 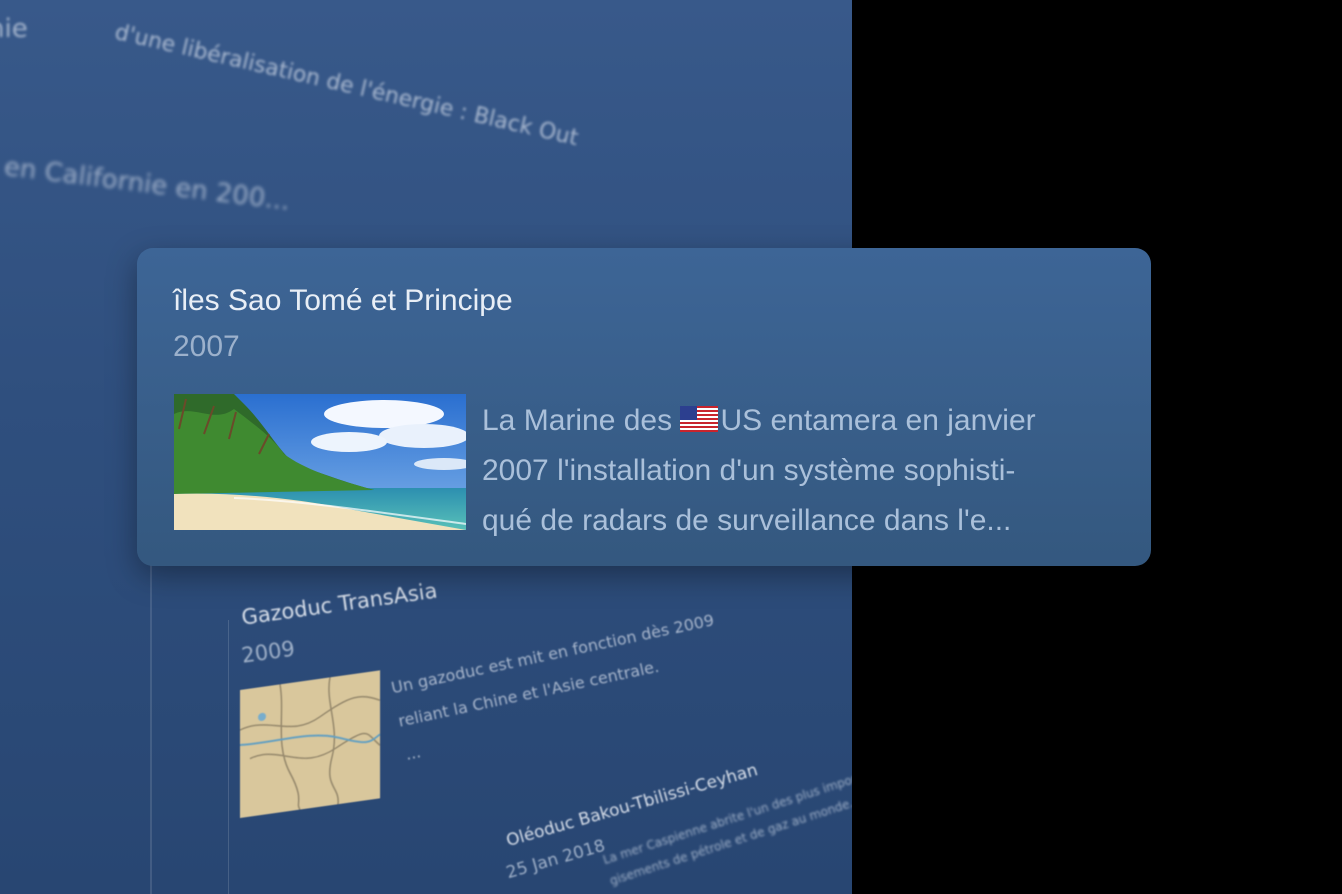 What do you see at coordinates (320, 462) in the screenshot?
I see `beach-photo-thumbnail` at bounding box center [320, 462].